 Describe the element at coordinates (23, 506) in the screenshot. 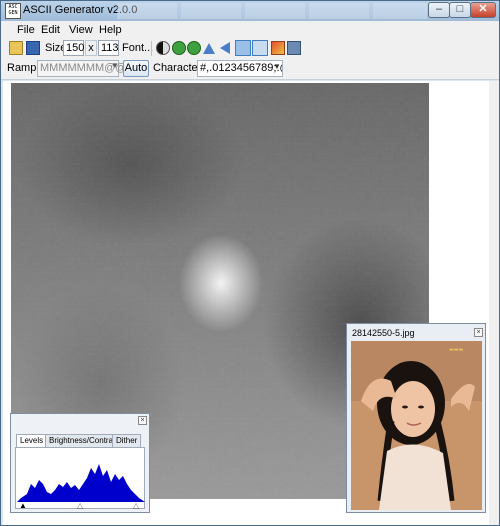

I see `black-point-slider: ▲` at that location.